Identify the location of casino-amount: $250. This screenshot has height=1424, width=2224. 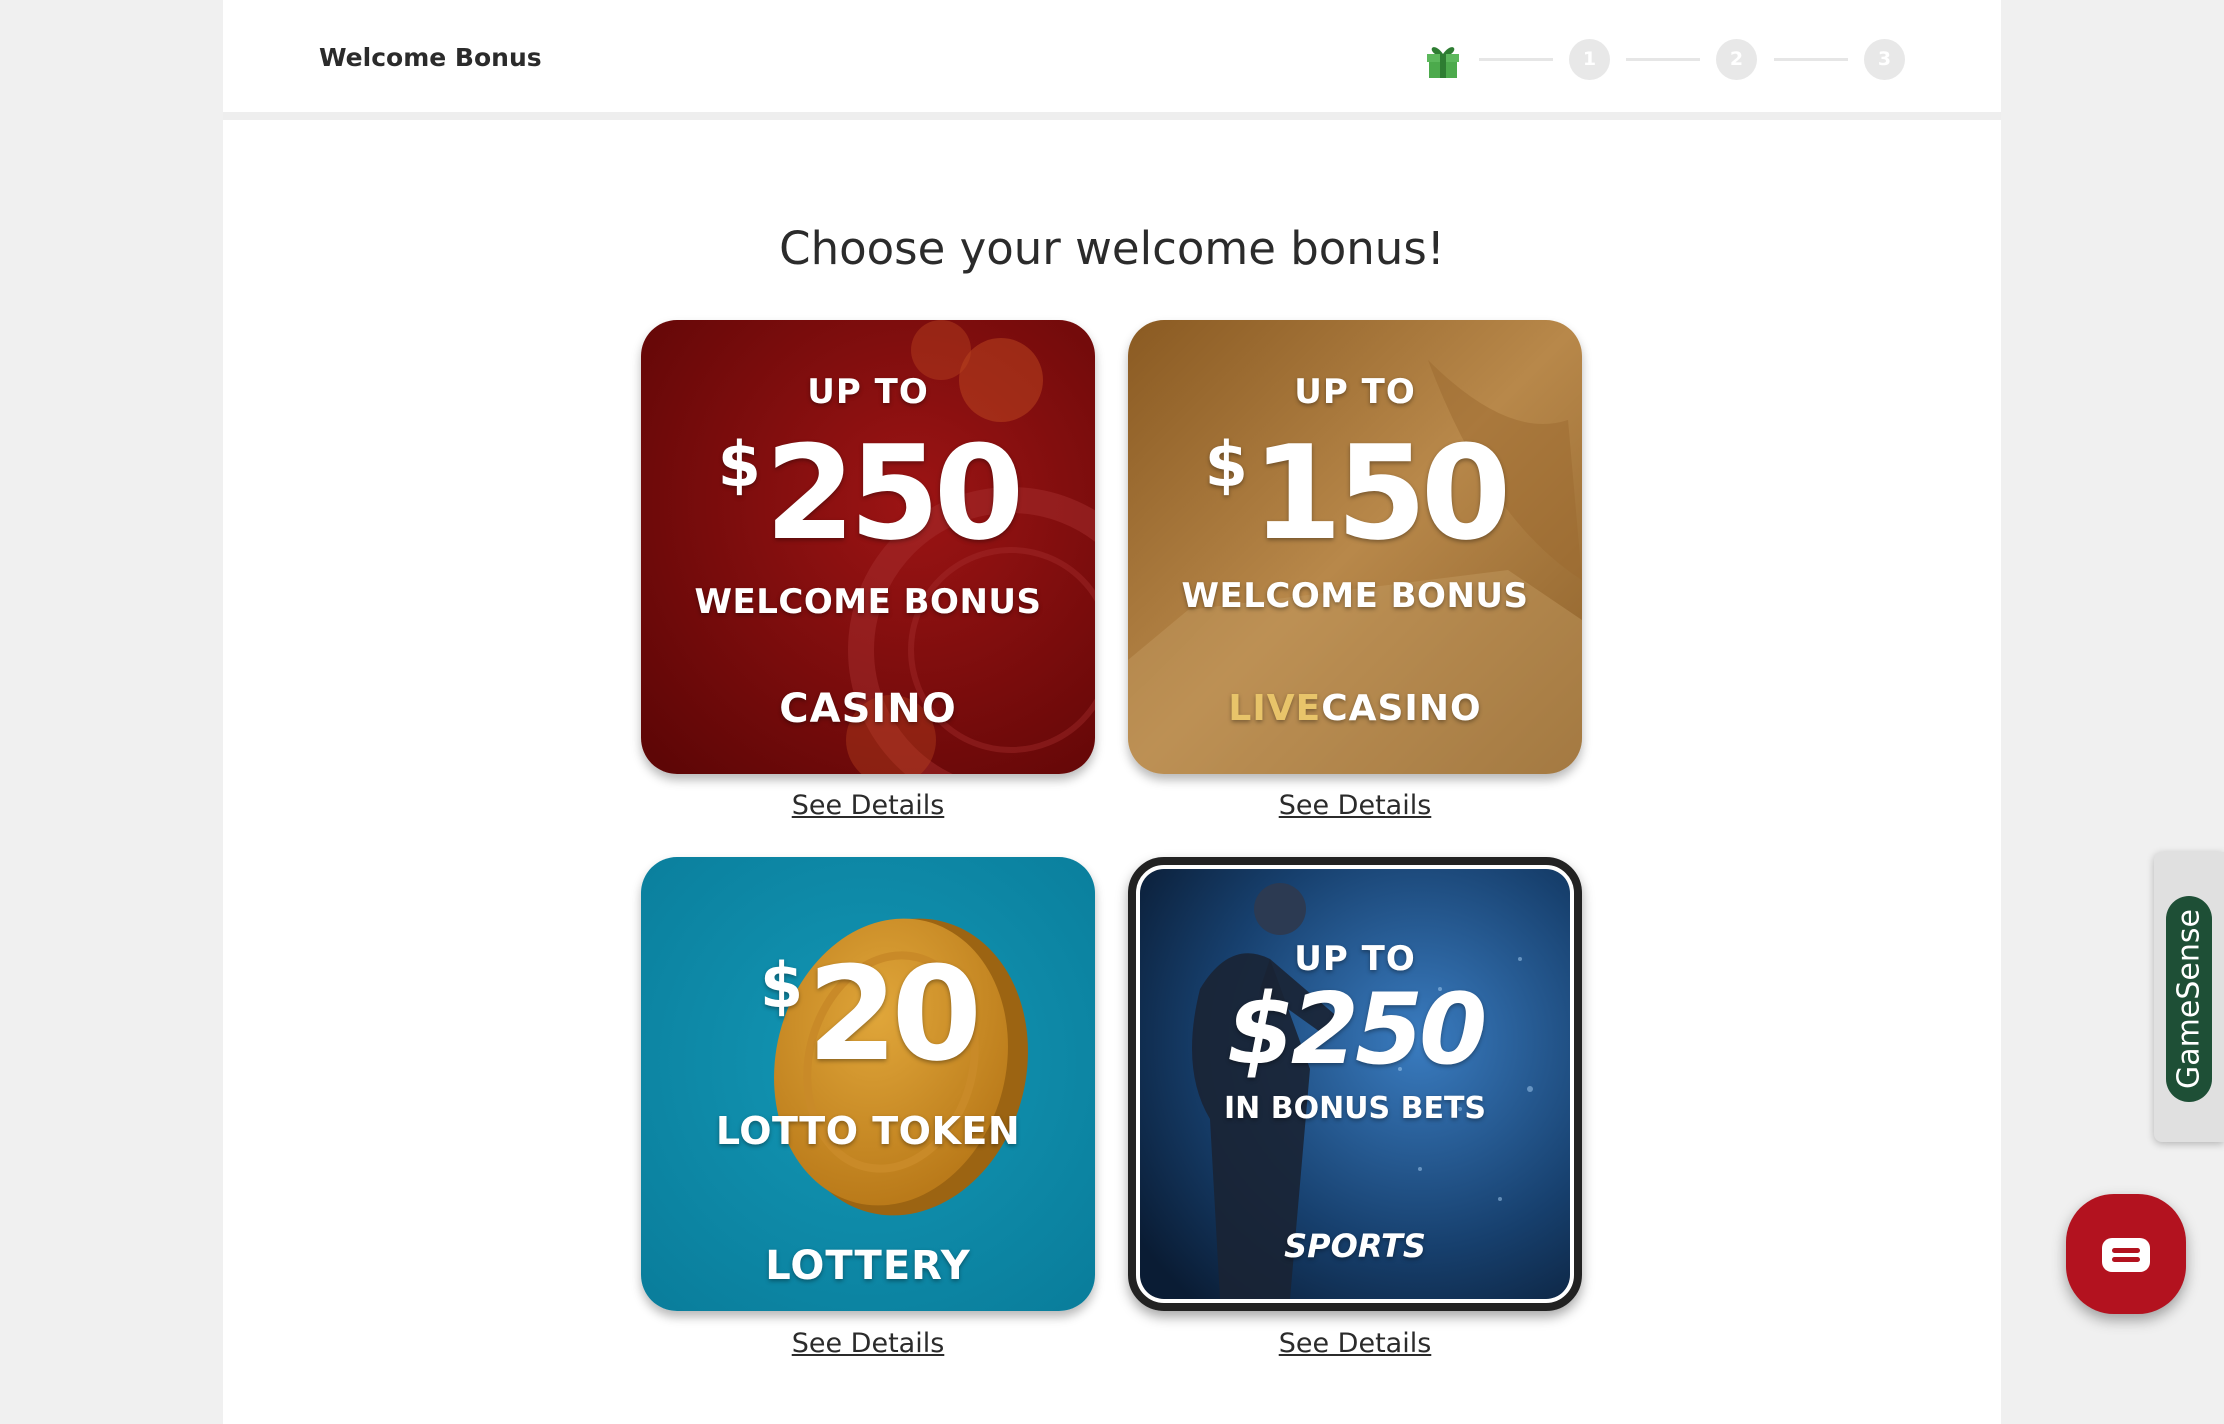
(868, 493).